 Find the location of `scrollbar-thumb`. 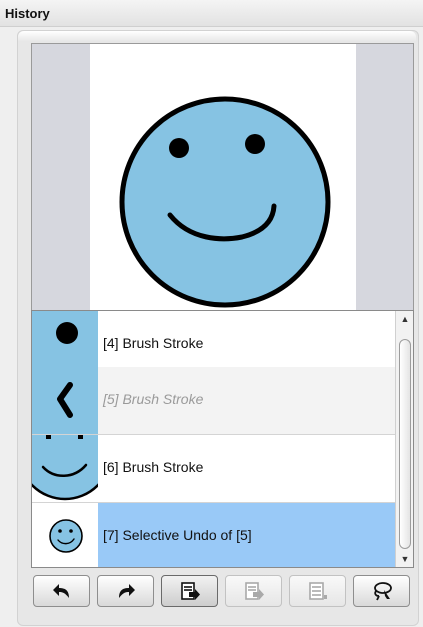

scrollbar-thumb is located at coordinates (405, 444).